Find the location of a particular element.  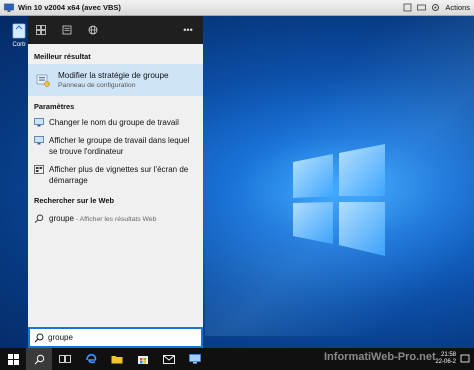

web-search-result: groupe - Afficher les résultats Web is located at coordinates (115, 219).